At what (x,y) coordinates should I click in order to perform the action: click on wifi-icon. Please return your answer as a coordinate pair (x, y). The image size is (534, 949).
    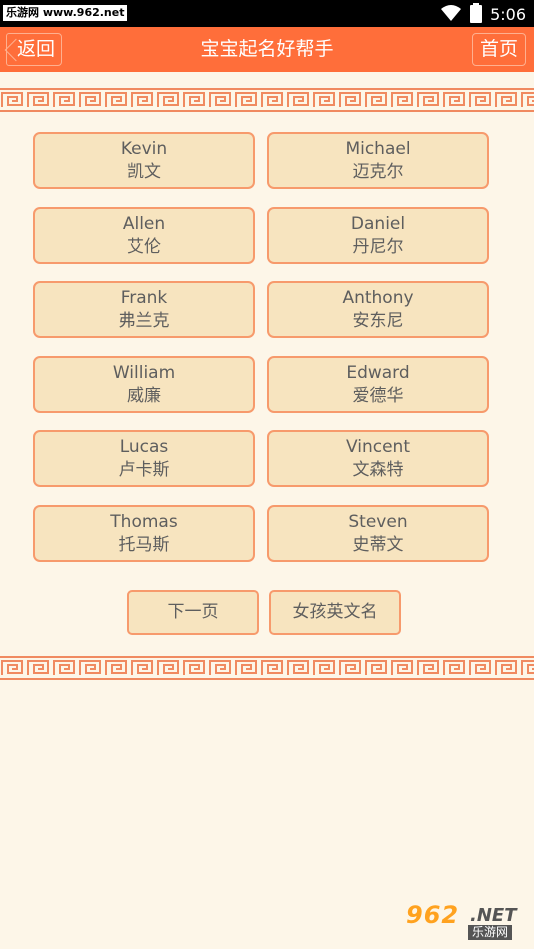
    Looking at the image, I should click on (451, 15).